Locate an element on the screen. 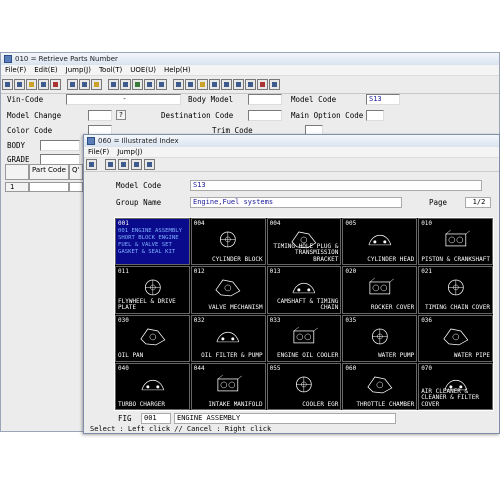 The height and width of the screenshot is (500, 500). table-icon is located at coordinates (113, 84).